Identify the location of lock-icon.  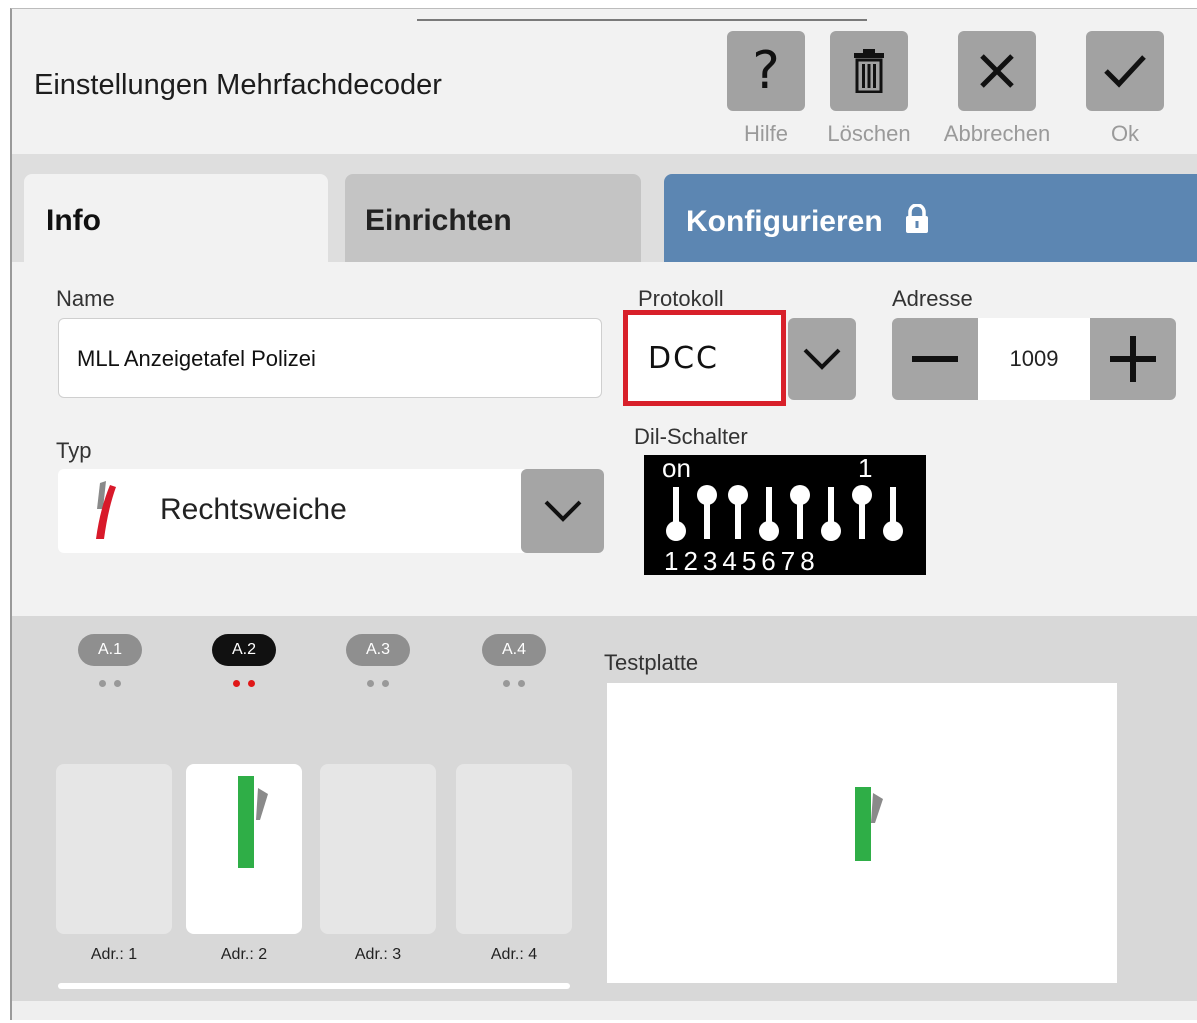
(917, 222).